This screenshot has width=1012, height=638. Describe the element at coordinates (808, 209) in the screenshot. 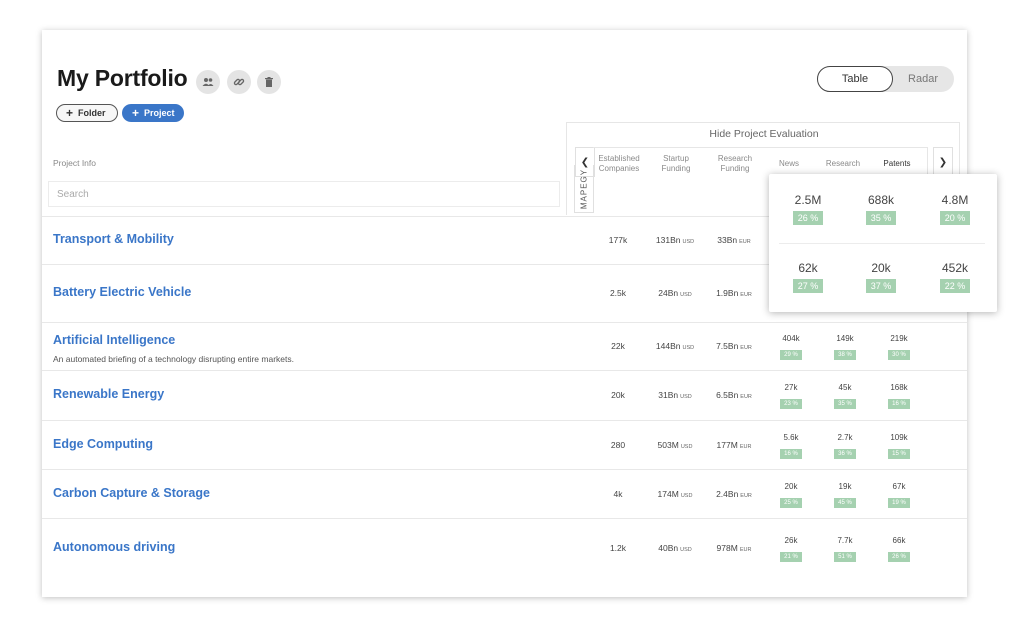

I see `popup-metric: 2.5M 26 %` at that location.